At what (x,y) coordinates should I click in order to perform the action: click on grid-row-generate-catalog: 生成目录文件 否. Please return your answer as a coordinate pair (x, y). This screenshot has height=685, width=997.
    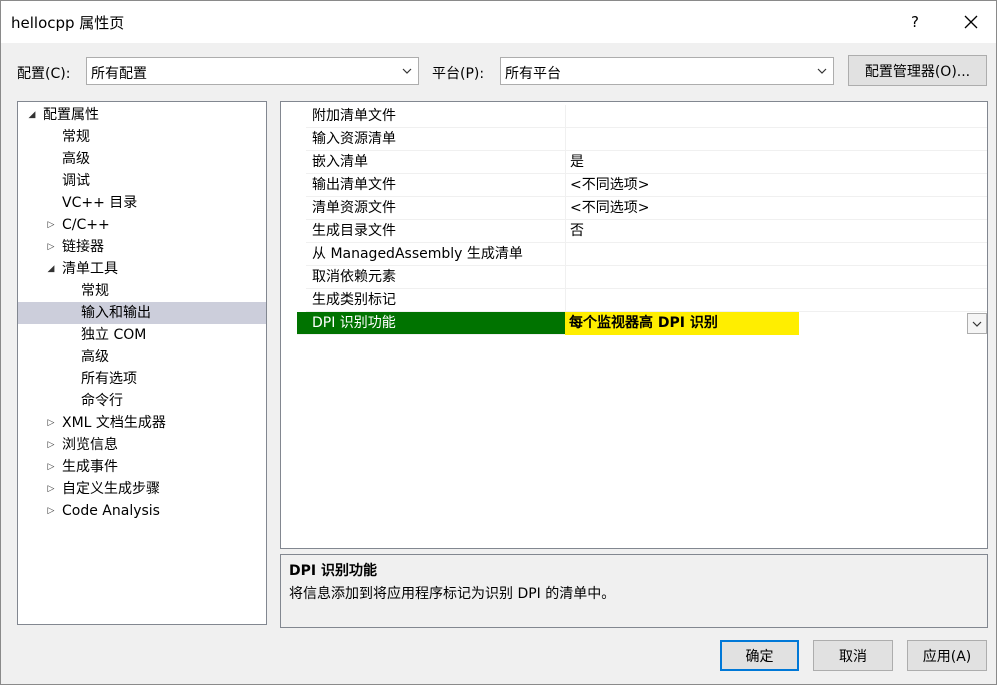
    Looking at the image, I should click on (634, 231).